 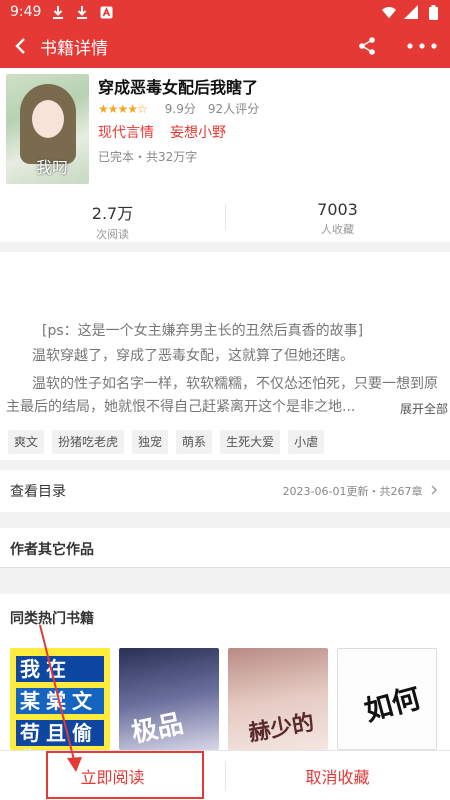 I want to click on cover-text: 赫少的, so click(x=281, y=728).